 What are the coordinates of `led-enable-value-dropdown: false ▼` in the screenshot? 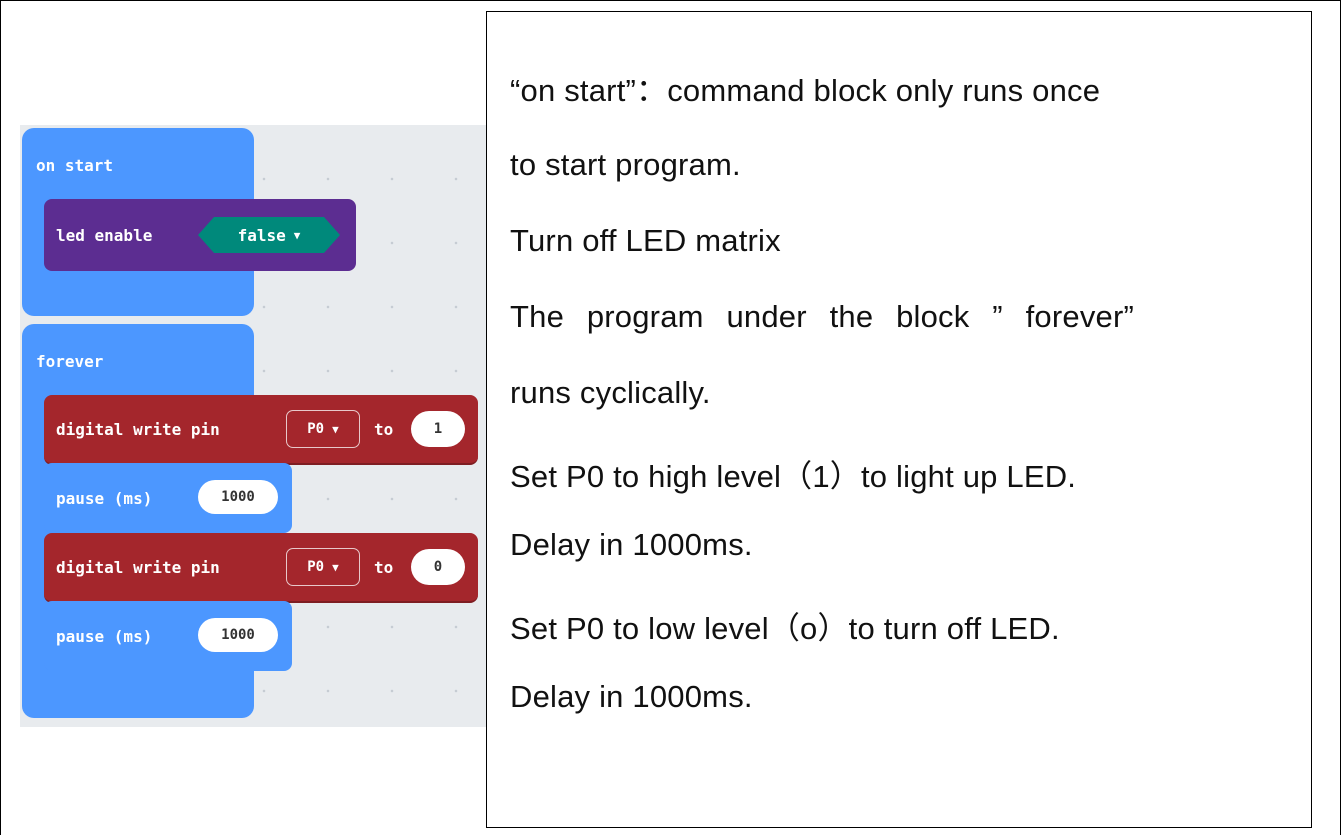 It's located at (269, 235).